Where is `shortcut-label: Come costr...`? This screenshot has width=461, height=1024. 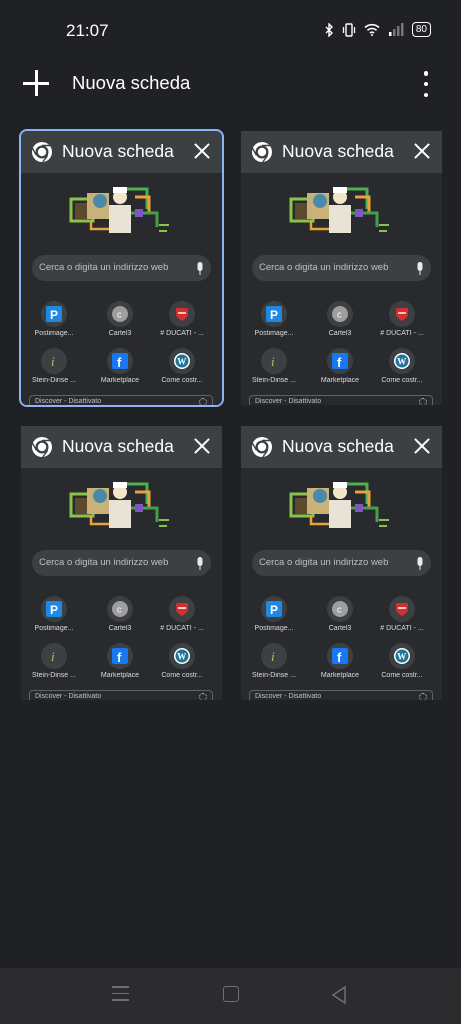
shortcut-label: Come costr... is located at coordinates (182, 675).